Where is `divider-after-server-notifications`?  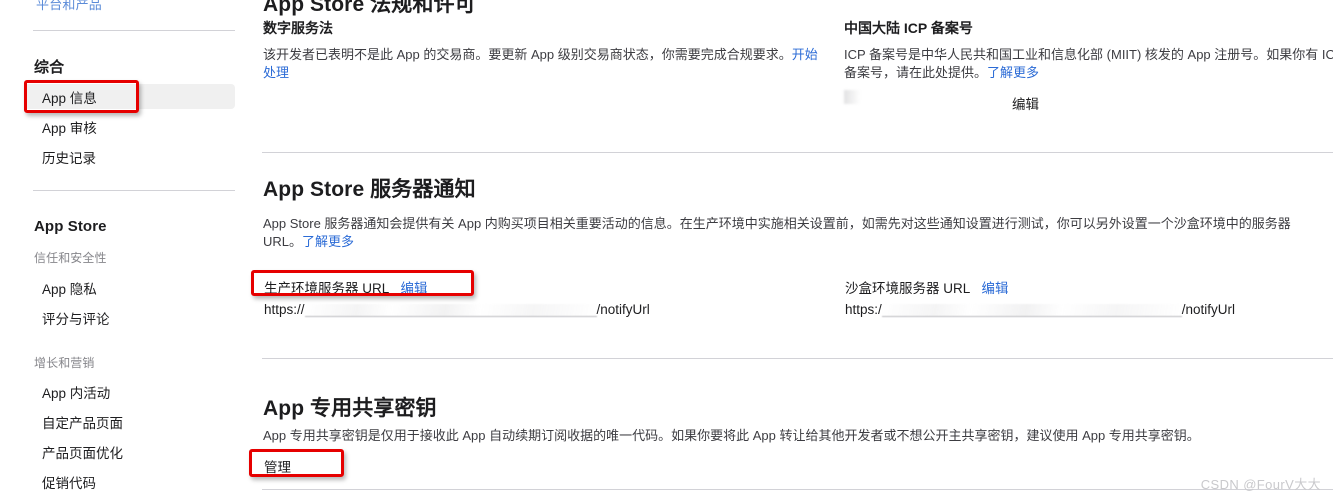 divider-after-server-notifications is located at coordinates (797, 358).